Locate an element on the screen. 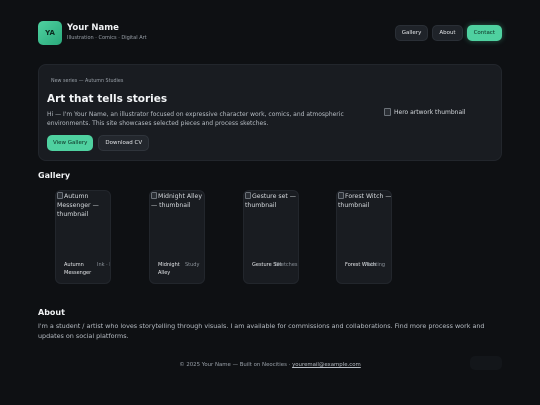  site-subtitle: Illustration · Comics · Digital Art is located at coordinates (107, 38).